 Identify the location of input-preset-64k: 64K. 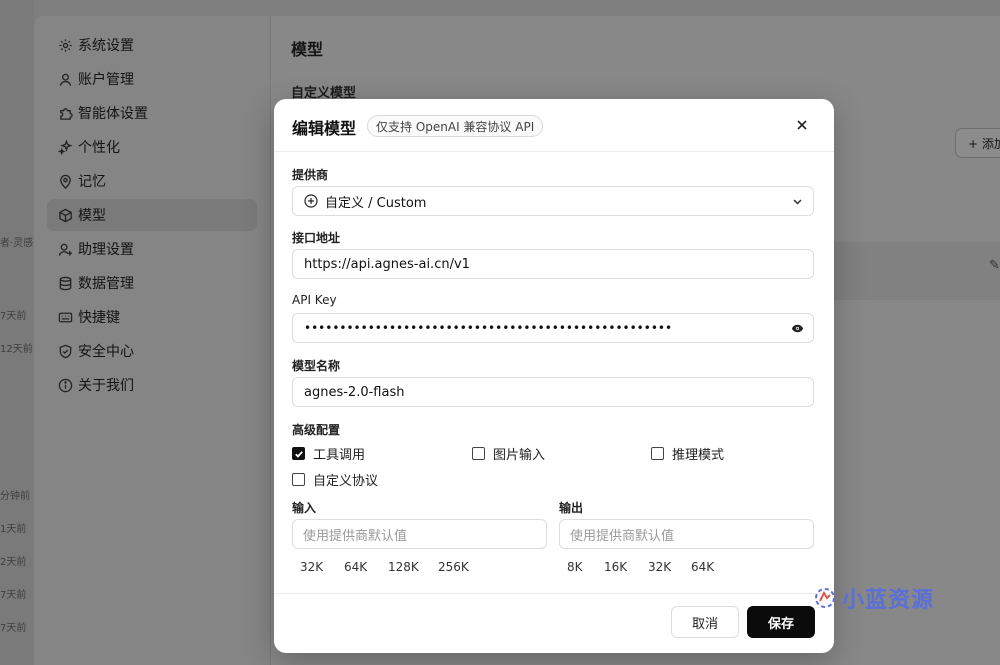
(355, 567).